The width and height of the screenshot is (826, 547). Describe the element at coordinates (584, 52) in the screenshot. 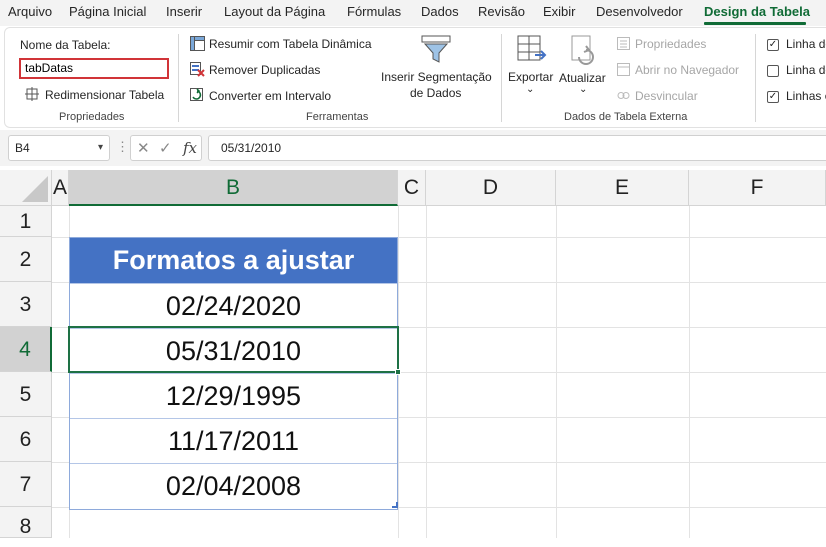

I see `refresh-icon` at that location.